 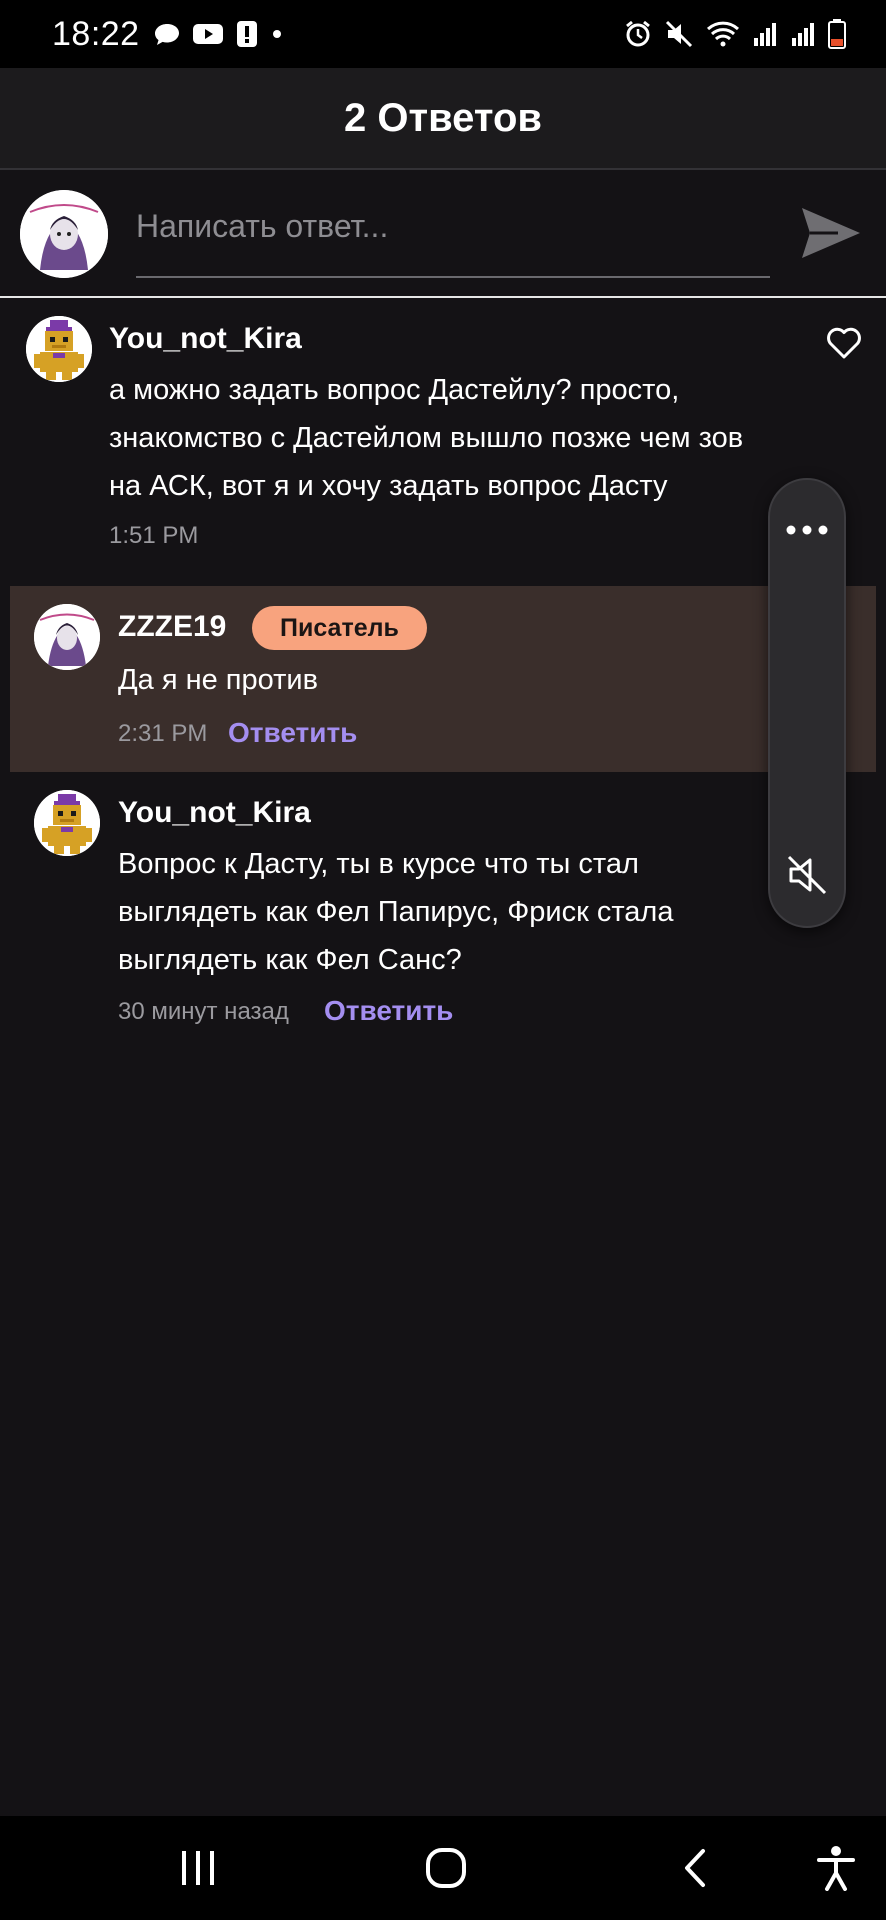 What do you see at coordinates (96, 33) in the screenshot?
I see `status-time: 18:22` at bounding box center [96, 33].